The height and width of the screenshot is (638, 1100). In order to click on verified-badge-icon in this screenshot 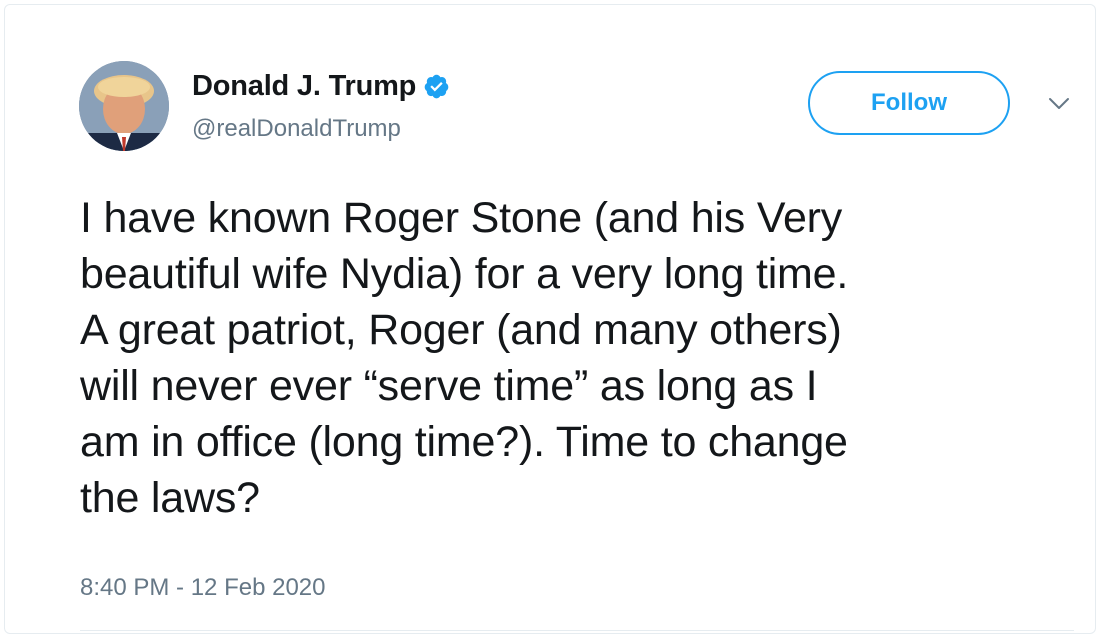, I will do `click(436, 86)`.